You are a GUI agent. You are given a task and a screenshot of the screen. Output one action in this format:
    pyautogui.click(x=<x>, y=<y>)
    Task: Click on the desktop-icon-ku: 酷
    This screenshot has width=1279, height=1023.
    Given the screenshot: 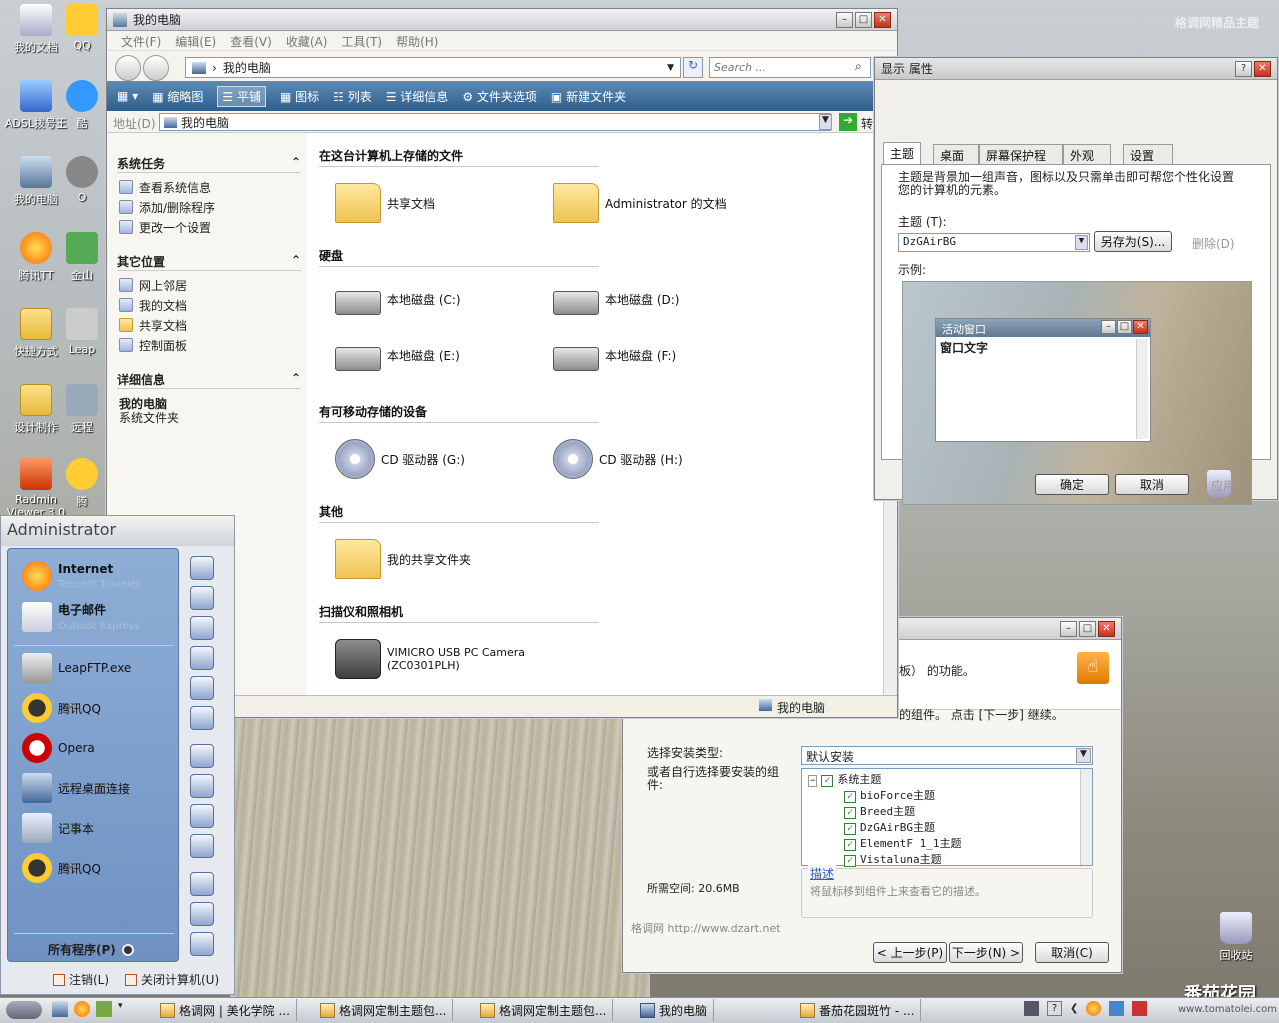 What is the action you would take?
    pyautogui.click(x=82, y=105)
    